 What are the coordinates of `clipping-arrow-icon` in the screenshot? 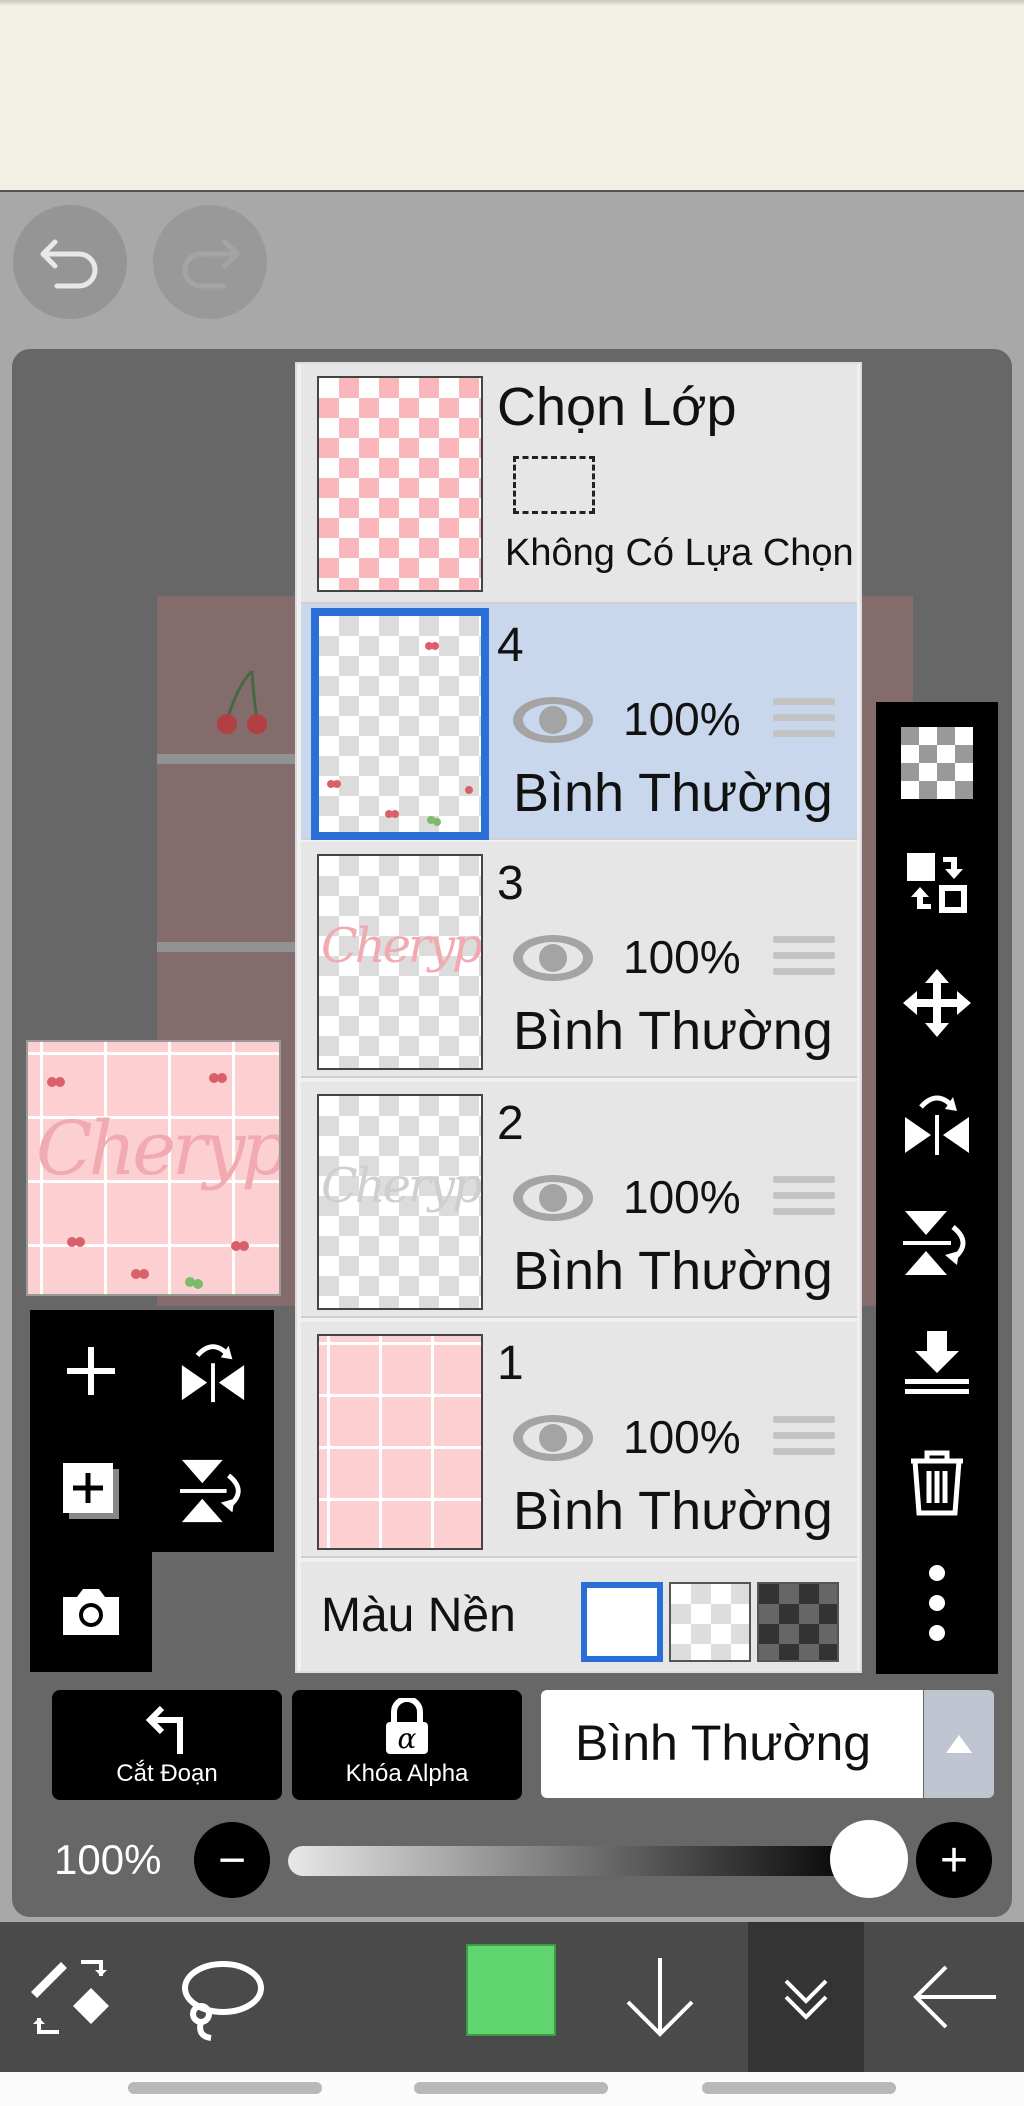 It's located at (164, 1729).